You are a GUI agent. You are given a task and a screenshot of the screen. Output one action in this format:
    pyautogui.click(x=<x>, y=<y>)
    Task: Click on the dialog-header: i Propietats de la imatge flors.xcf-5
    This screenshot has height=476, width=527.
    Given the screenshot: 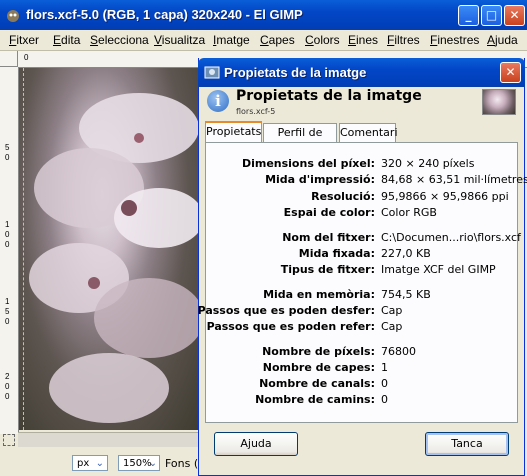 What is the action you would take?
    pyautogui.click(x=361, y=103)
    